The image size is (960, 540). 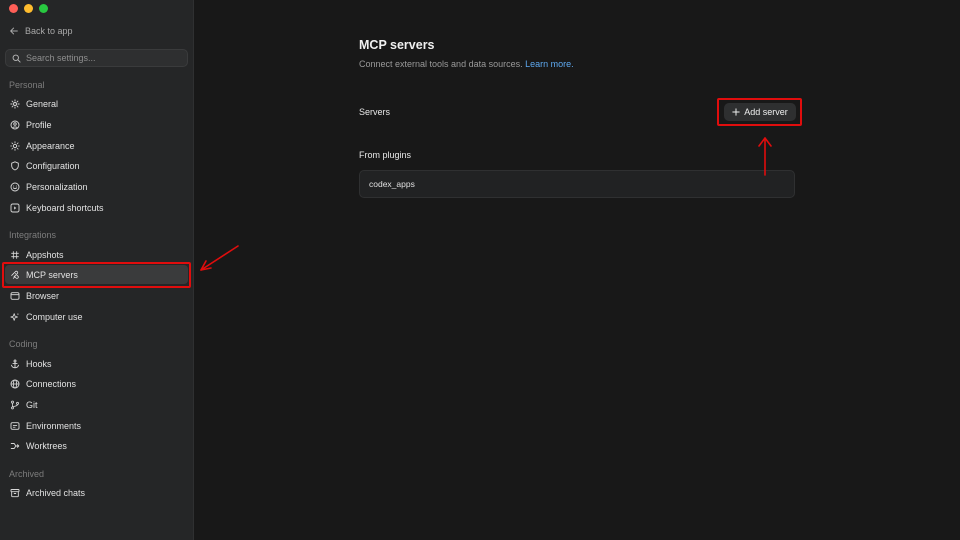 I want to click on browser-icon, so click(x=15, y=295).